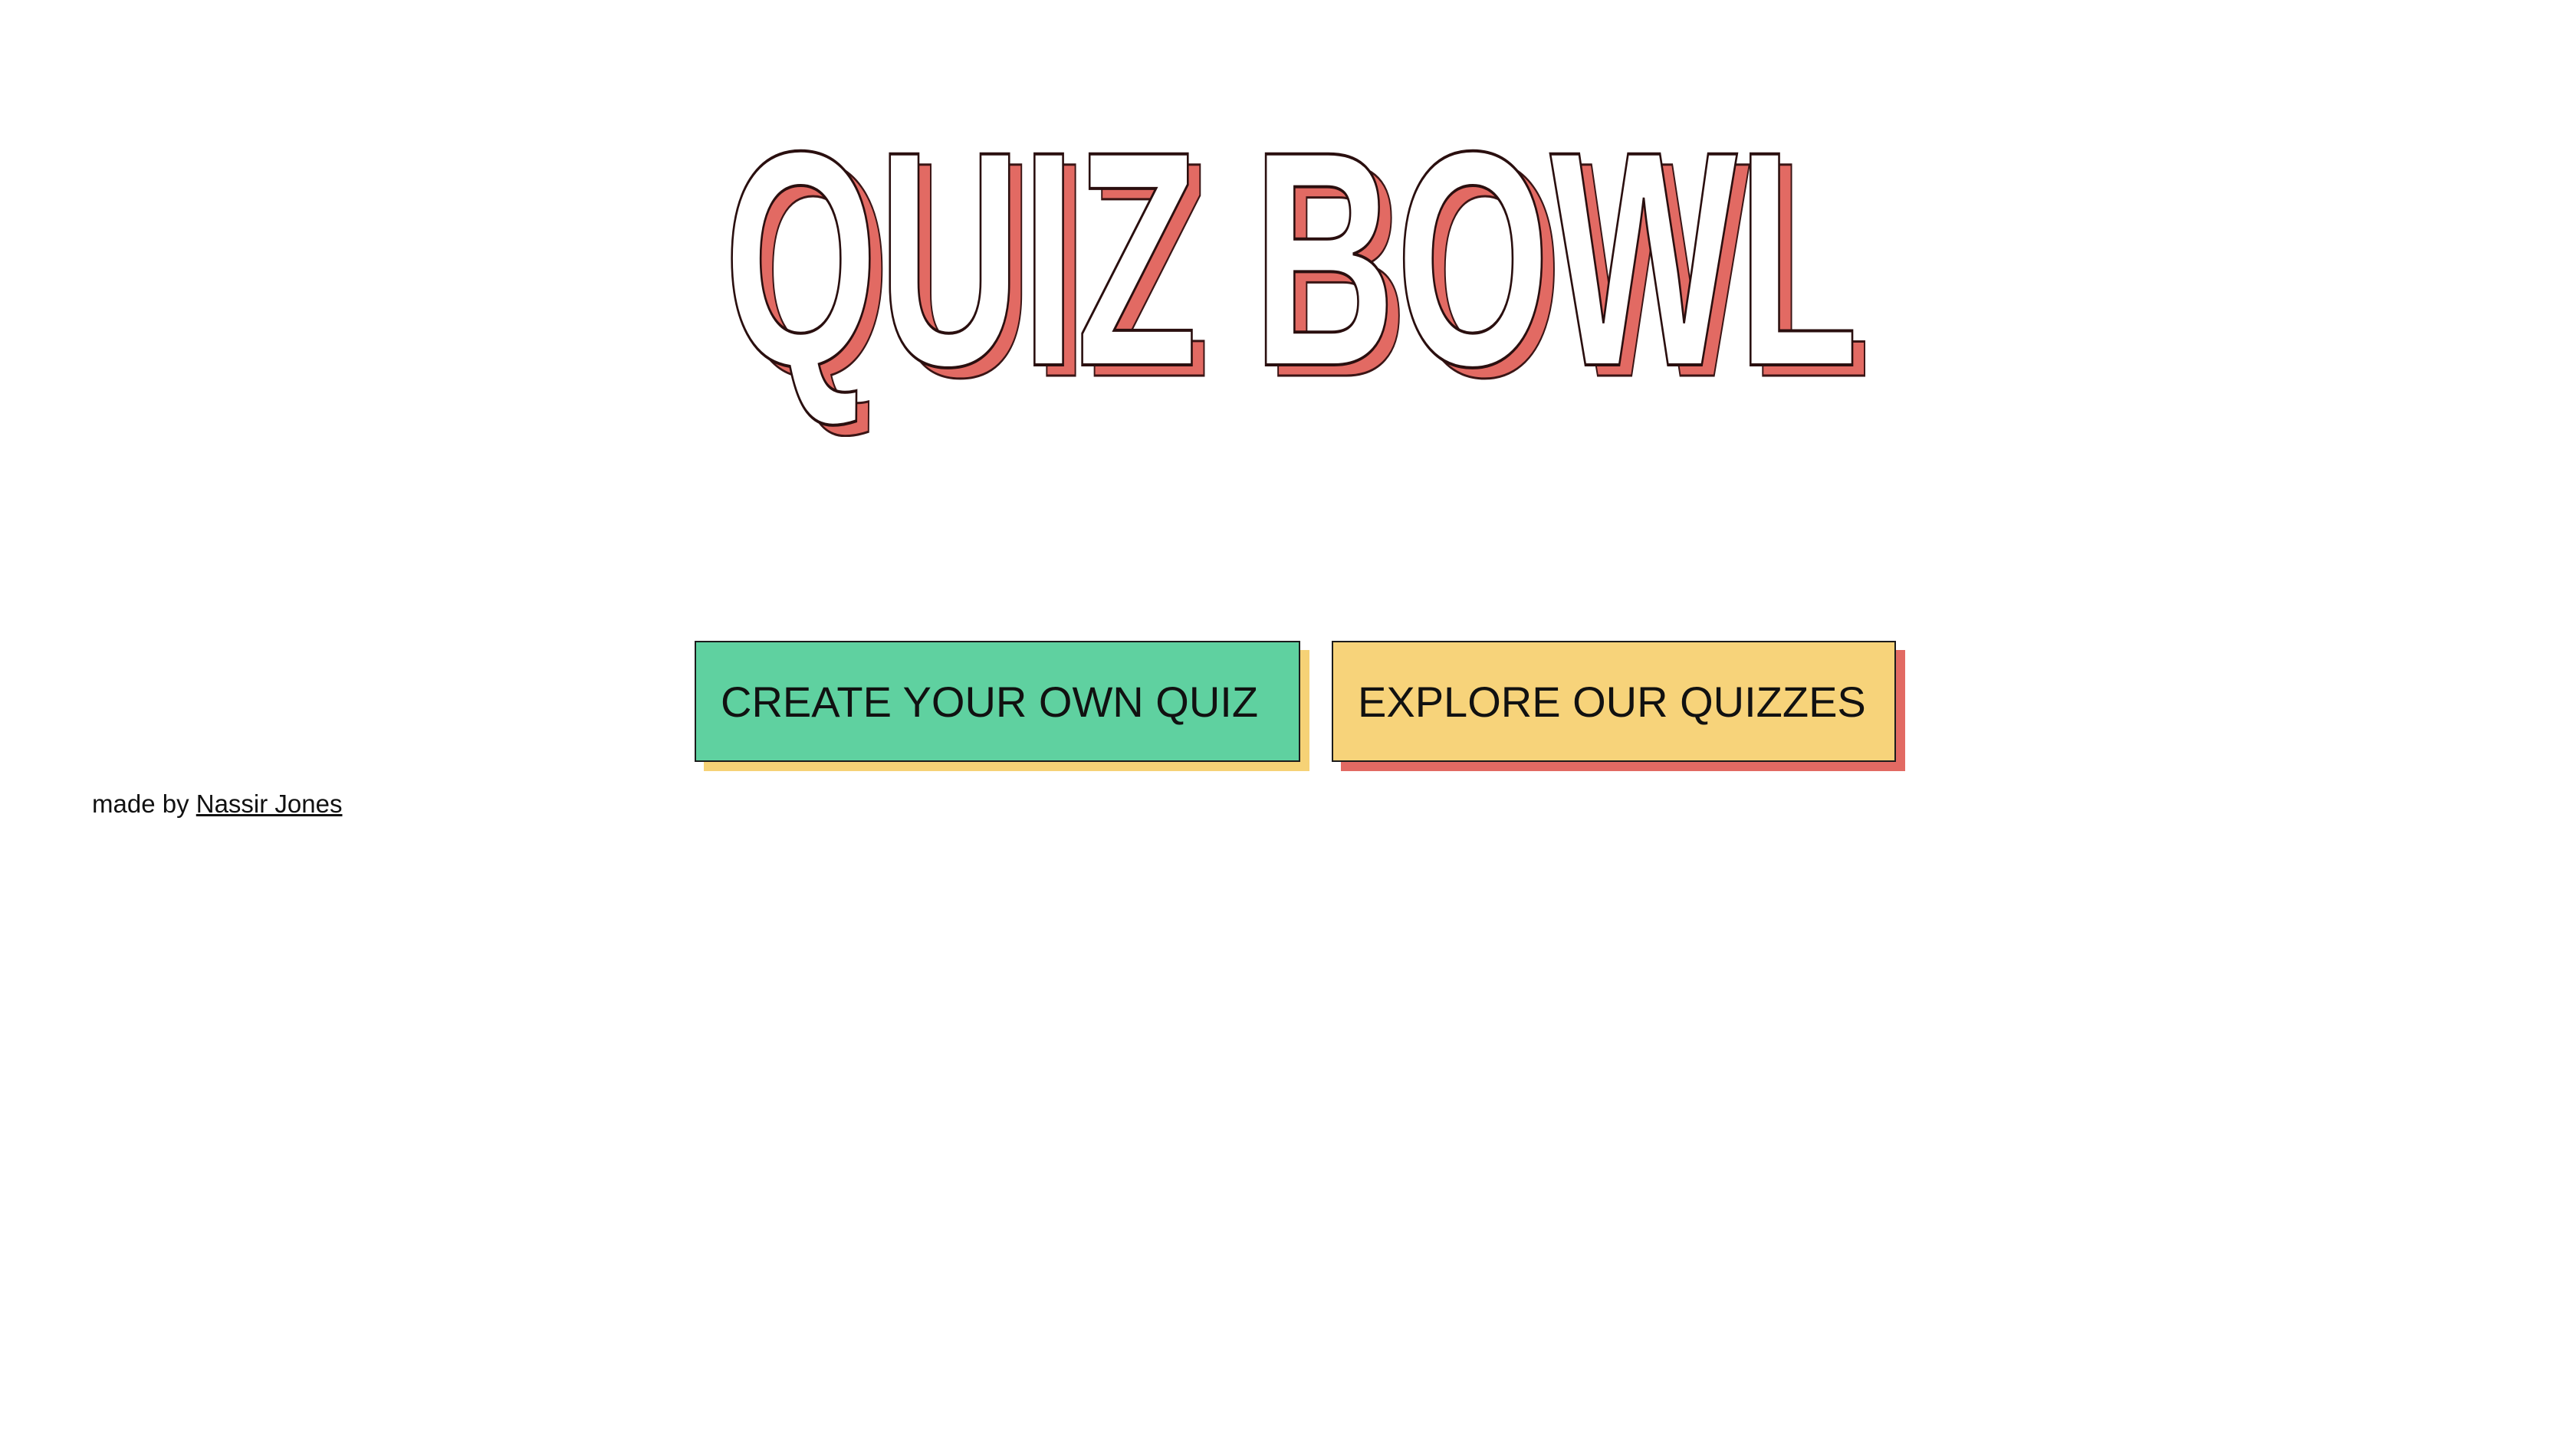 The image size is (2576, 1438). I want to click on footer-credit: made by Nassir Jones, so click(217, 804).